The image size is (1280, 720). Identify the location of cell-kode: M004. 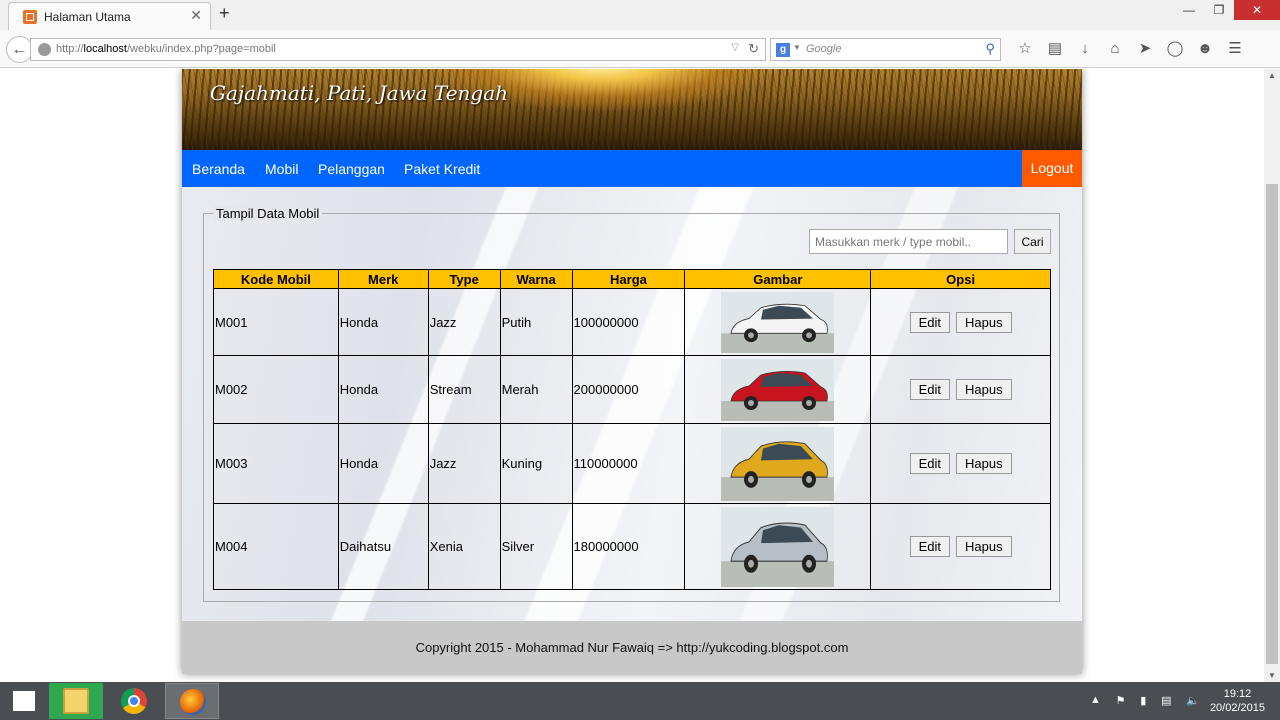
(276, 546).